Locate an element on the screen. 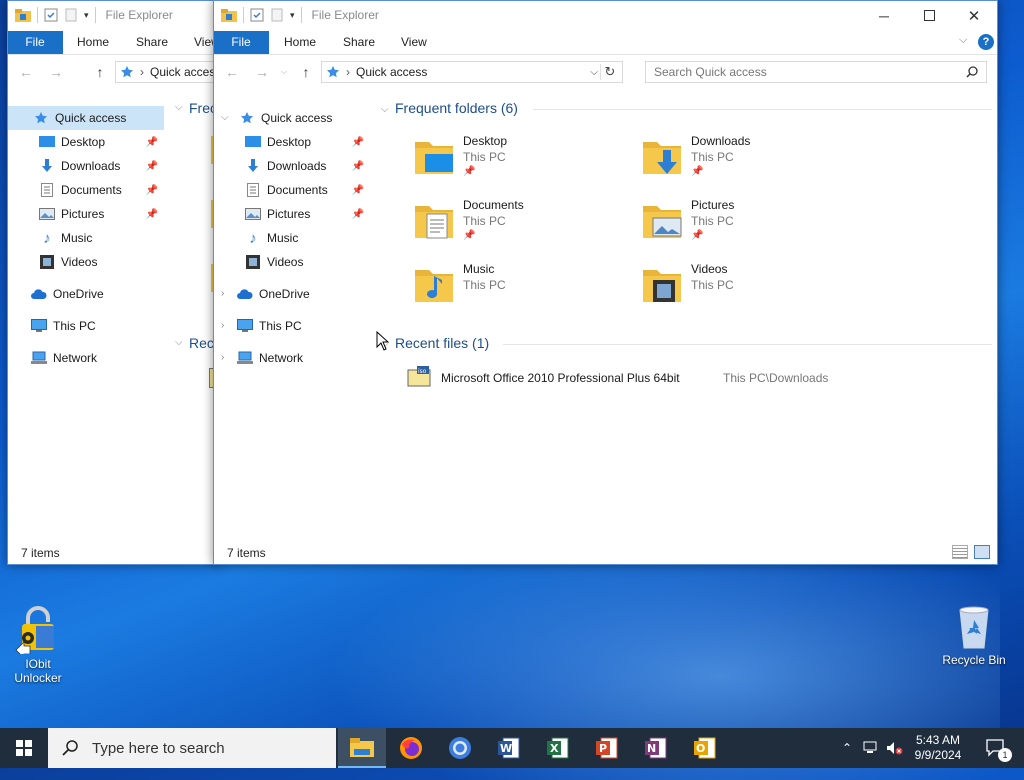  taskbar-powerpoint: P is located at coordinates (607, 748).